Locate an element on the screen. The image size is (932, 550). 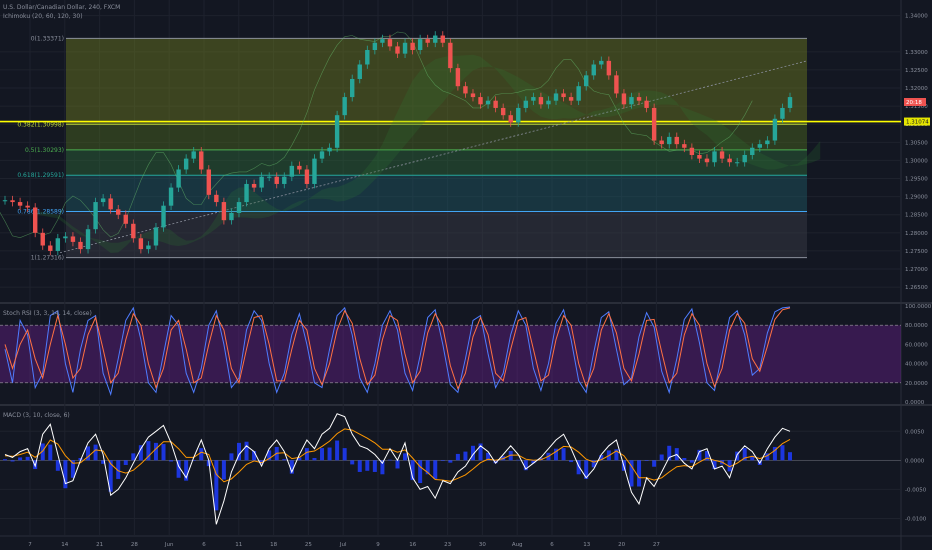
current-price-tag-text: 1.31074 is located at coordinates (917, 123).